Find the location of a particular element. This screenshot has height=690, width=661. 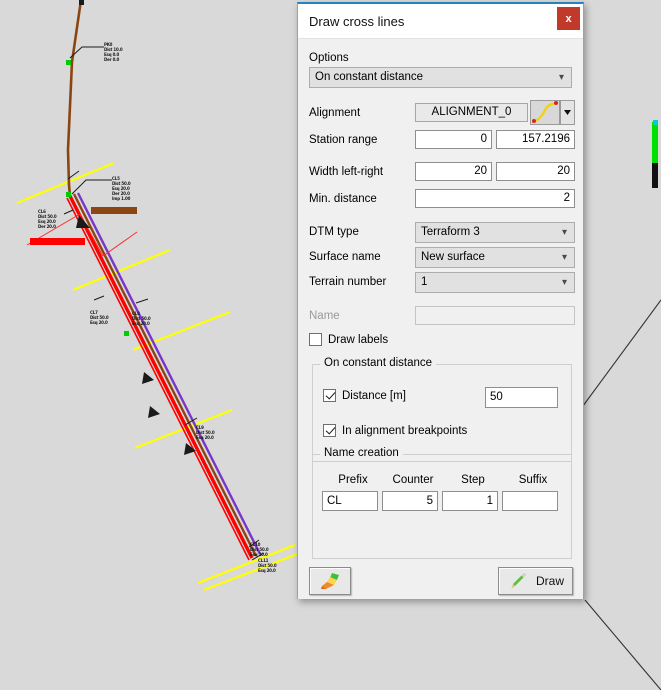

brush-settings-button is located at coordinates (330, 581).